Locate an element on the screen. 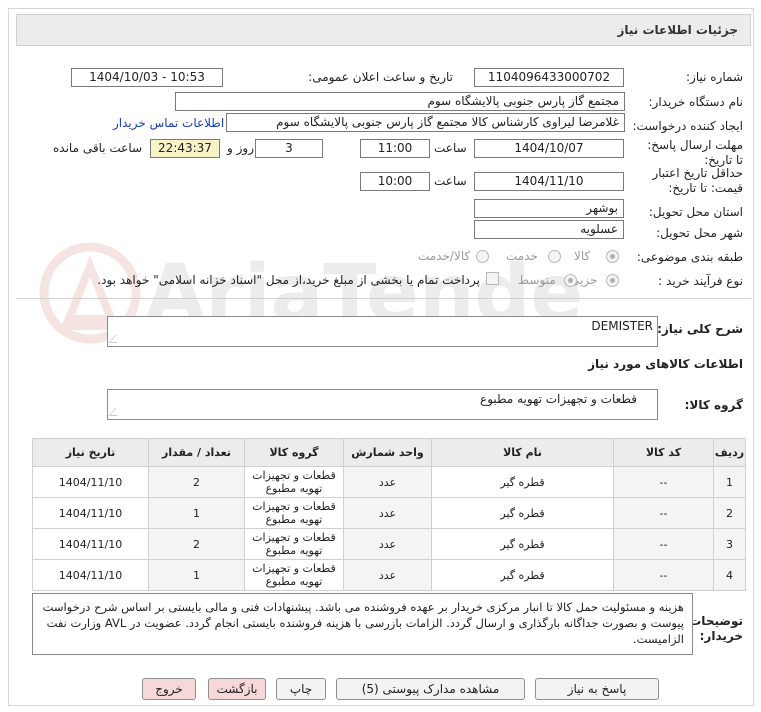 The width and height of the screenshot is (761, 712). reply-deadline-label: مهلت ارسال پاسخ: تا تاریخ: is located at coordinates (695, 152).